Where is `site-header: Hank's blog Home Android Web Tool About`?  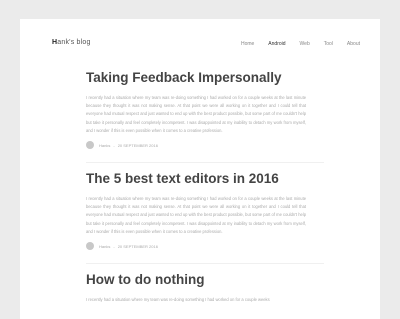 site-header: Hank's blog Home Android Web Tool About is located at coordinates (200, 44).